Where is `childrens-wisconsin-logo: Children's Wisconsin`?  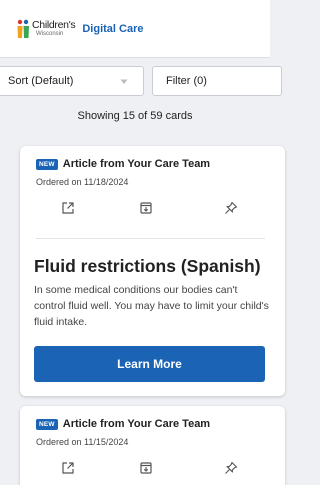
childrens-wisconsin-logo: Children's Wisconsin is located at coordinates (46, 28).